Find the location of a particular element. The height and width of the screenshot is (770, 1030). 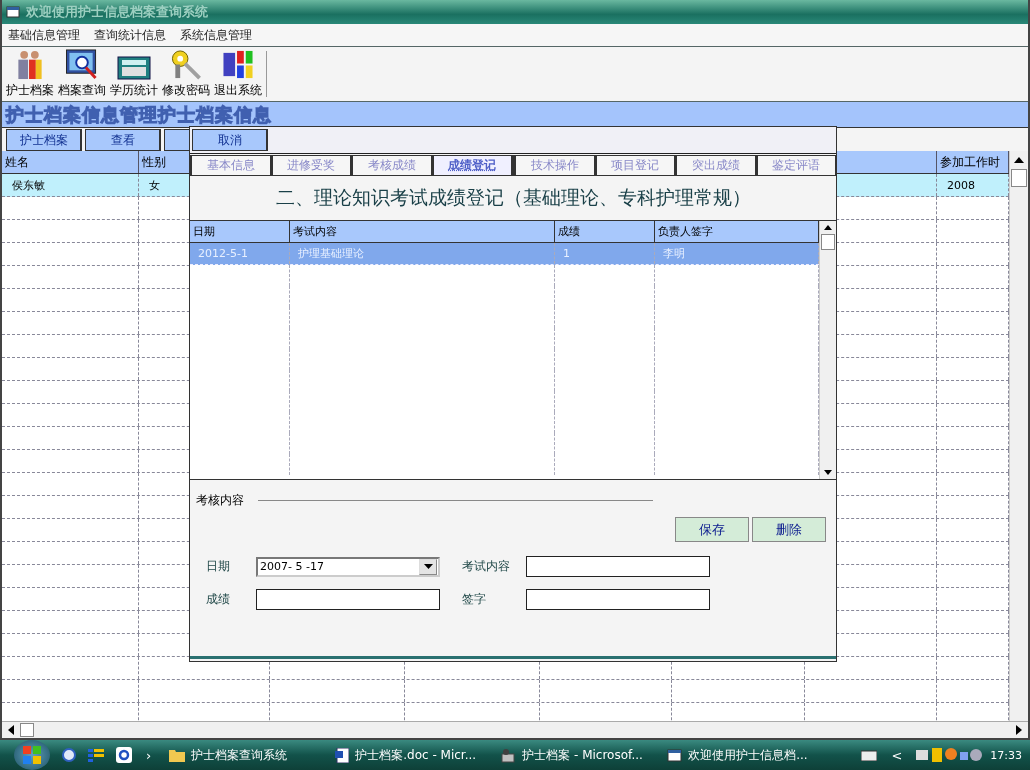

panel-title: 护士档案信息管理 is located at coordinates (82, 114).